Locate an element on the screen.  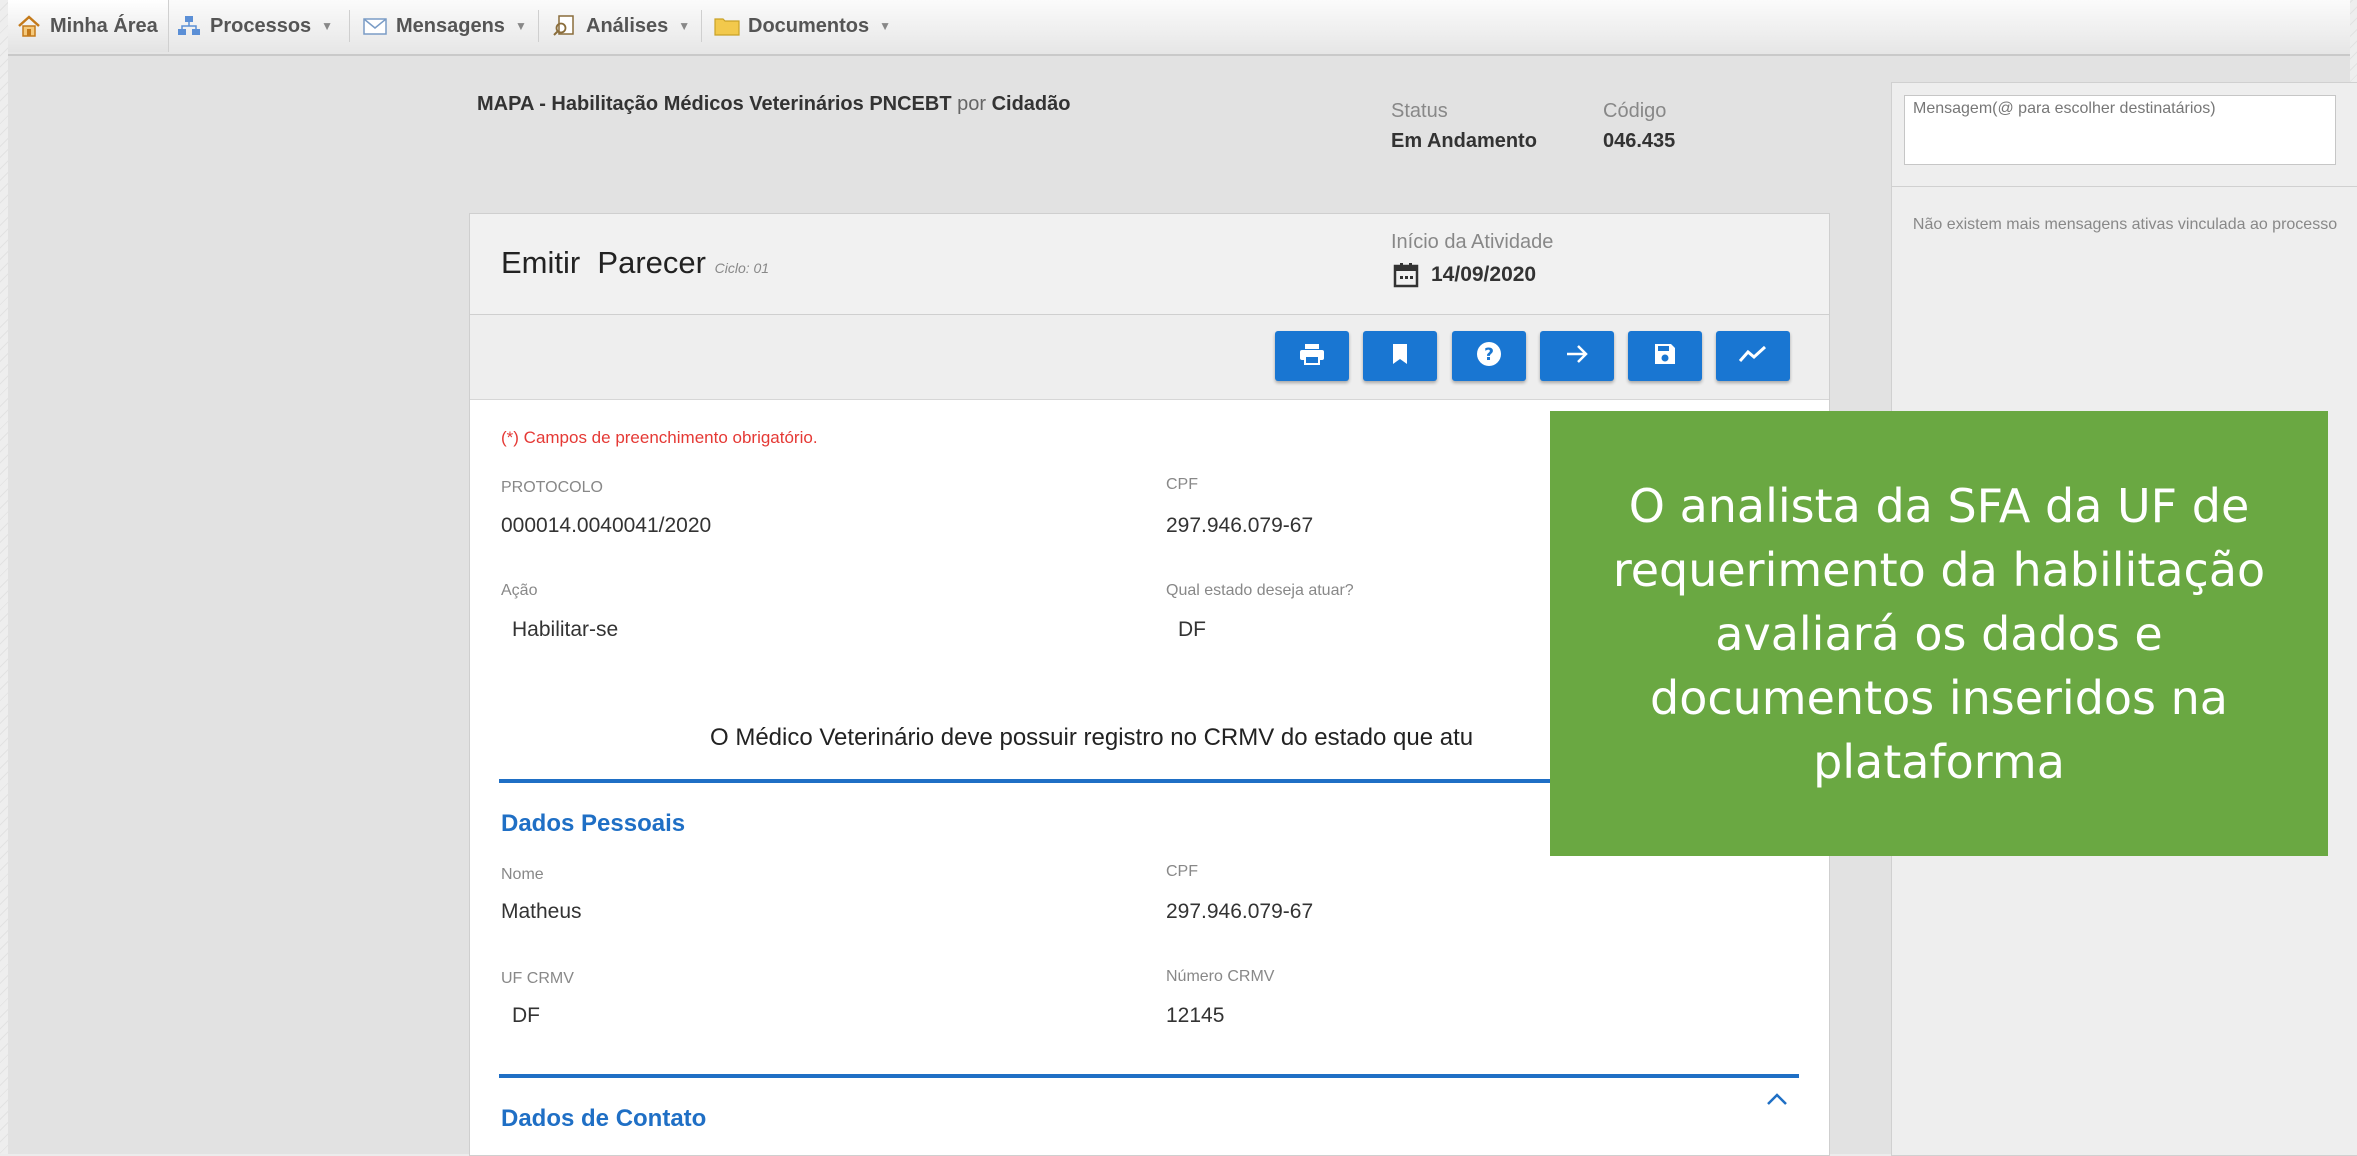
chevron-up-icon is located at coordinates (1777, 1101).